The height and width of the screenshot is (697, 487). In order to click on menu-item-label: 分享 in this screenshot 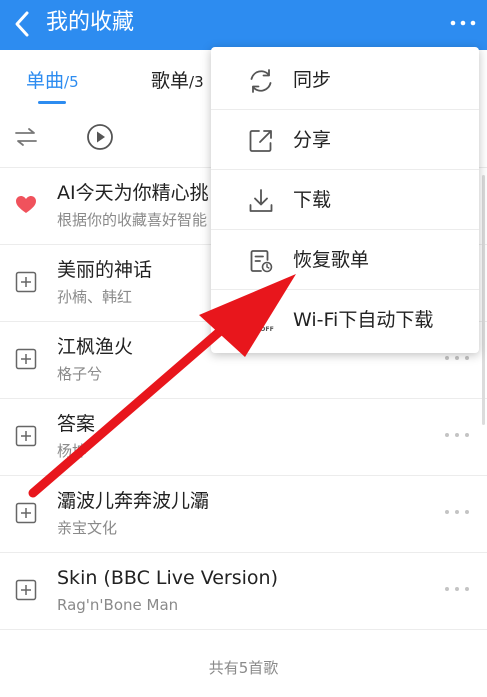, I will do `click(312, 140)`.